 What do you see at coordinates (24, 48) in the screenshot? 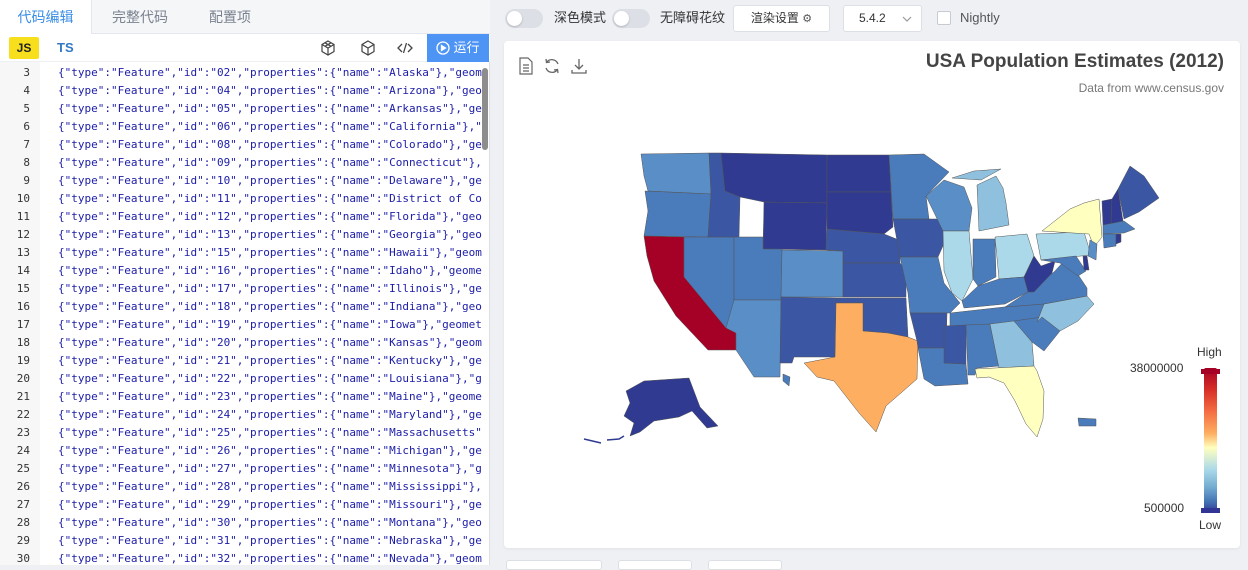
I see `lang-js-button: JS` at bounding box center [24, 48].